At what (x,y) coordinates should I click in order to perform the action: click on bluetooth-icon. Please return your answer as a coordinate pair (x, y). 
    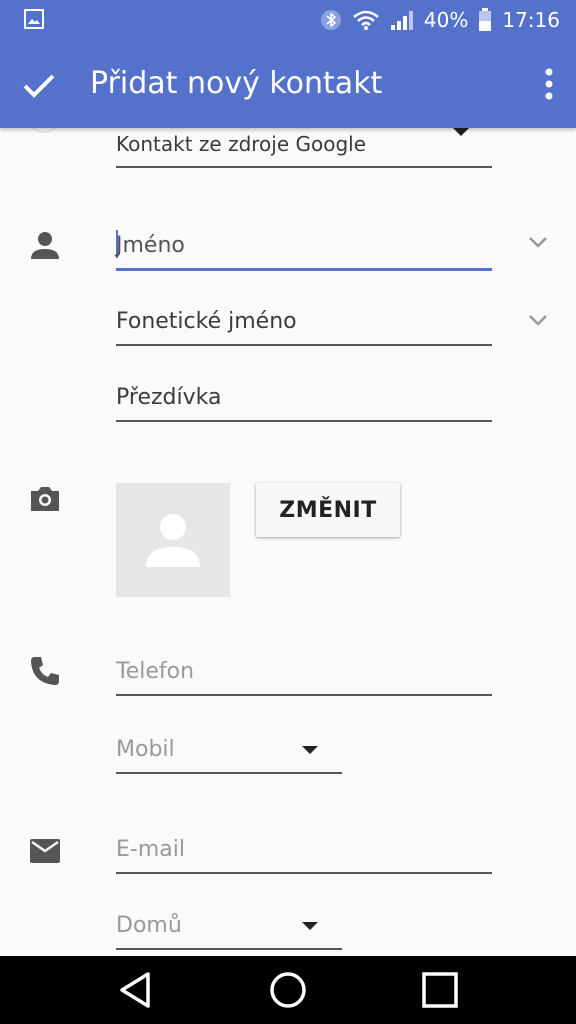
    Looking at the image, I should click on (330, 20).